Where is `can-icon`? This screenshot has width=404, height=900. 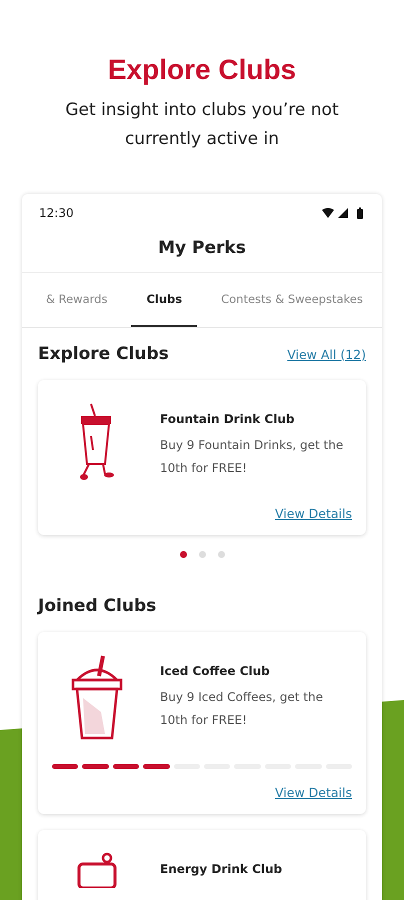
can-icon is located at coordinates (97, 870).